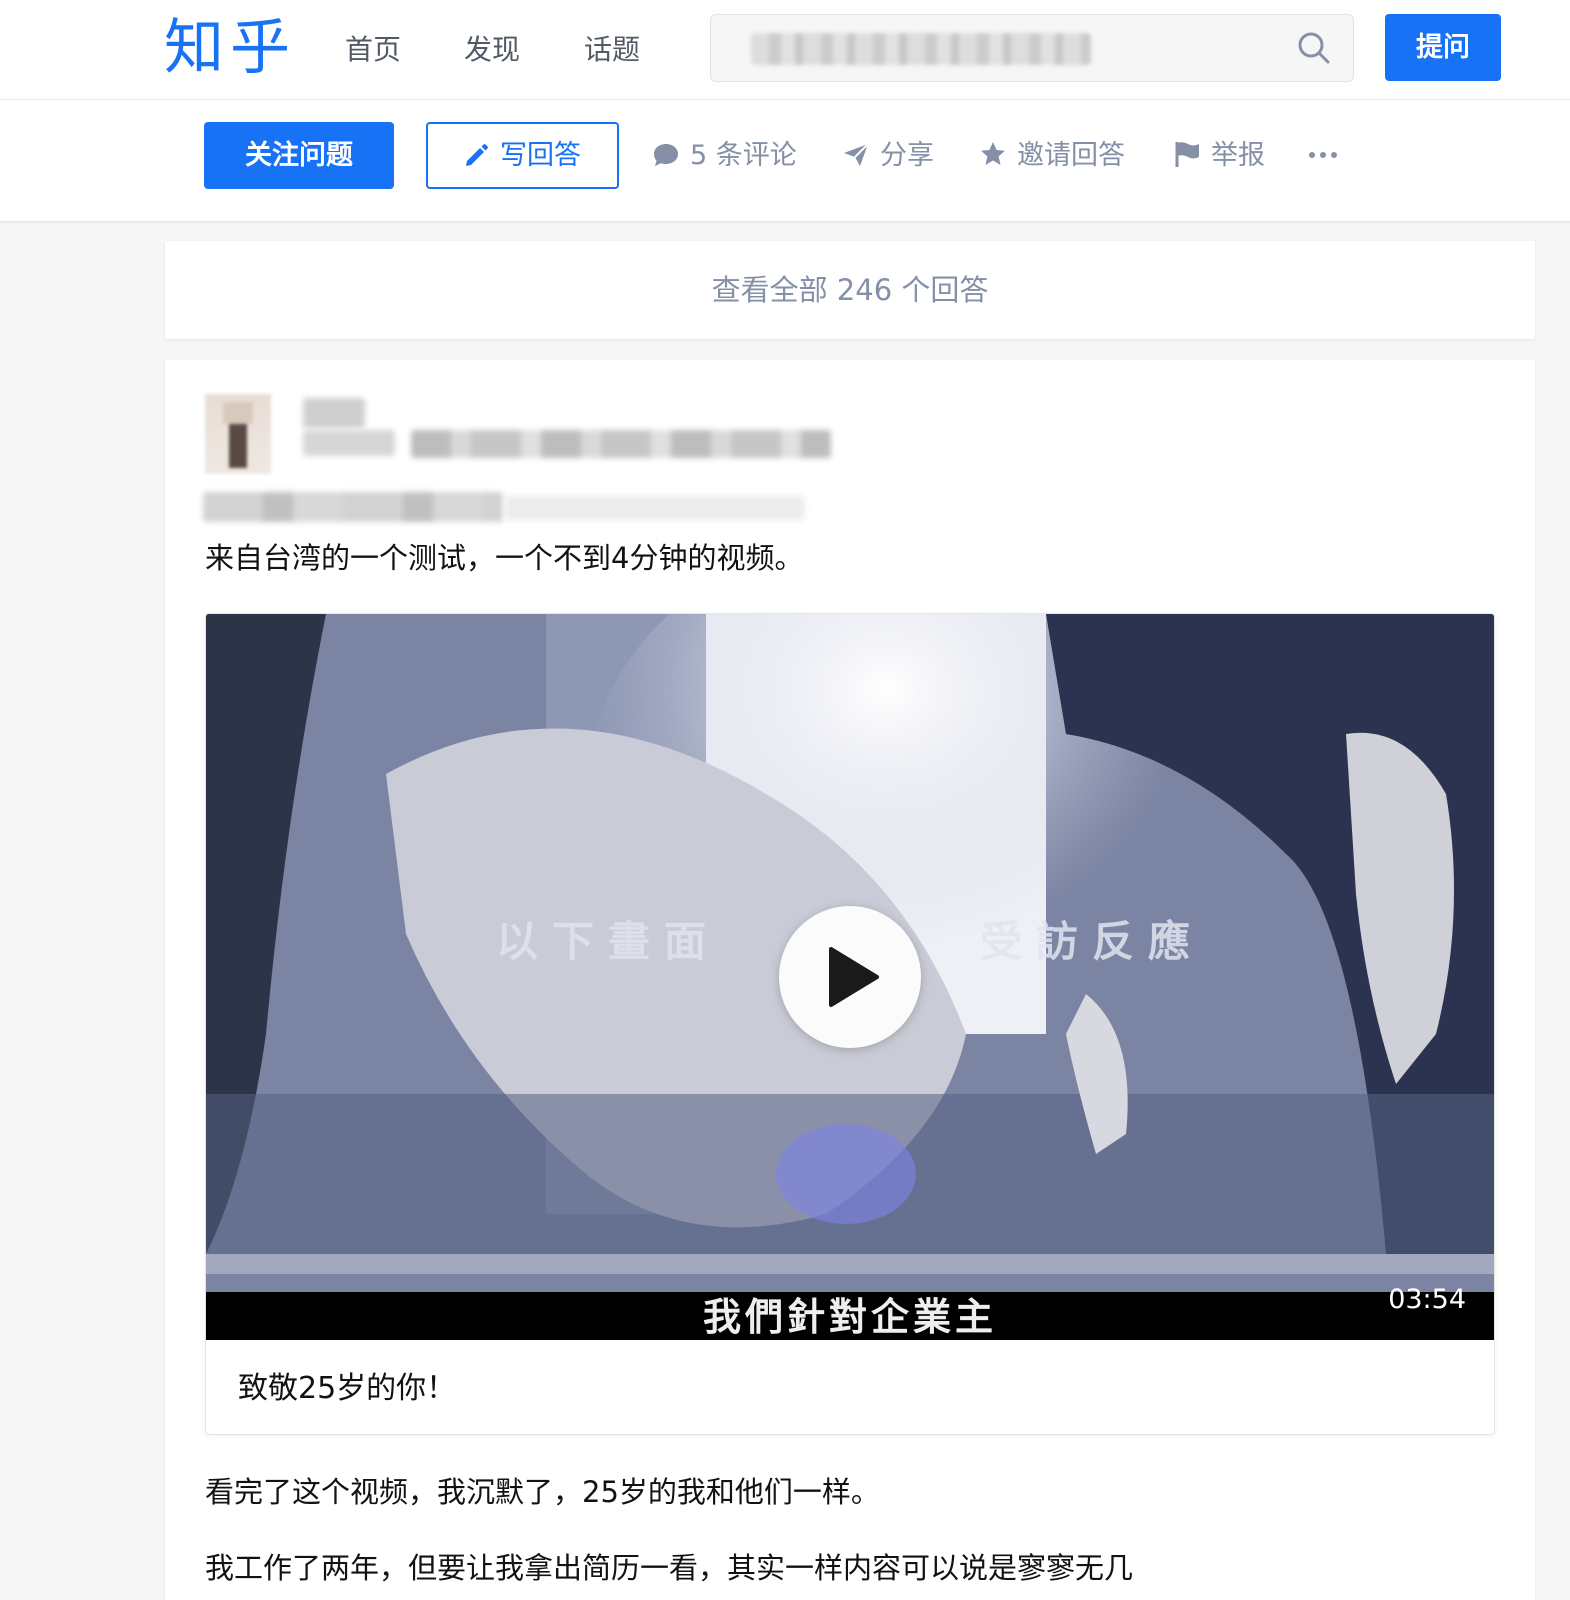 This screenshot has height=1600, width=1570. I want to click on answer-paragraph-2: 我工作了两年，但要让我拿出简历一看，其实一样内容可以说是寥寥无几, so click(669, 1568).